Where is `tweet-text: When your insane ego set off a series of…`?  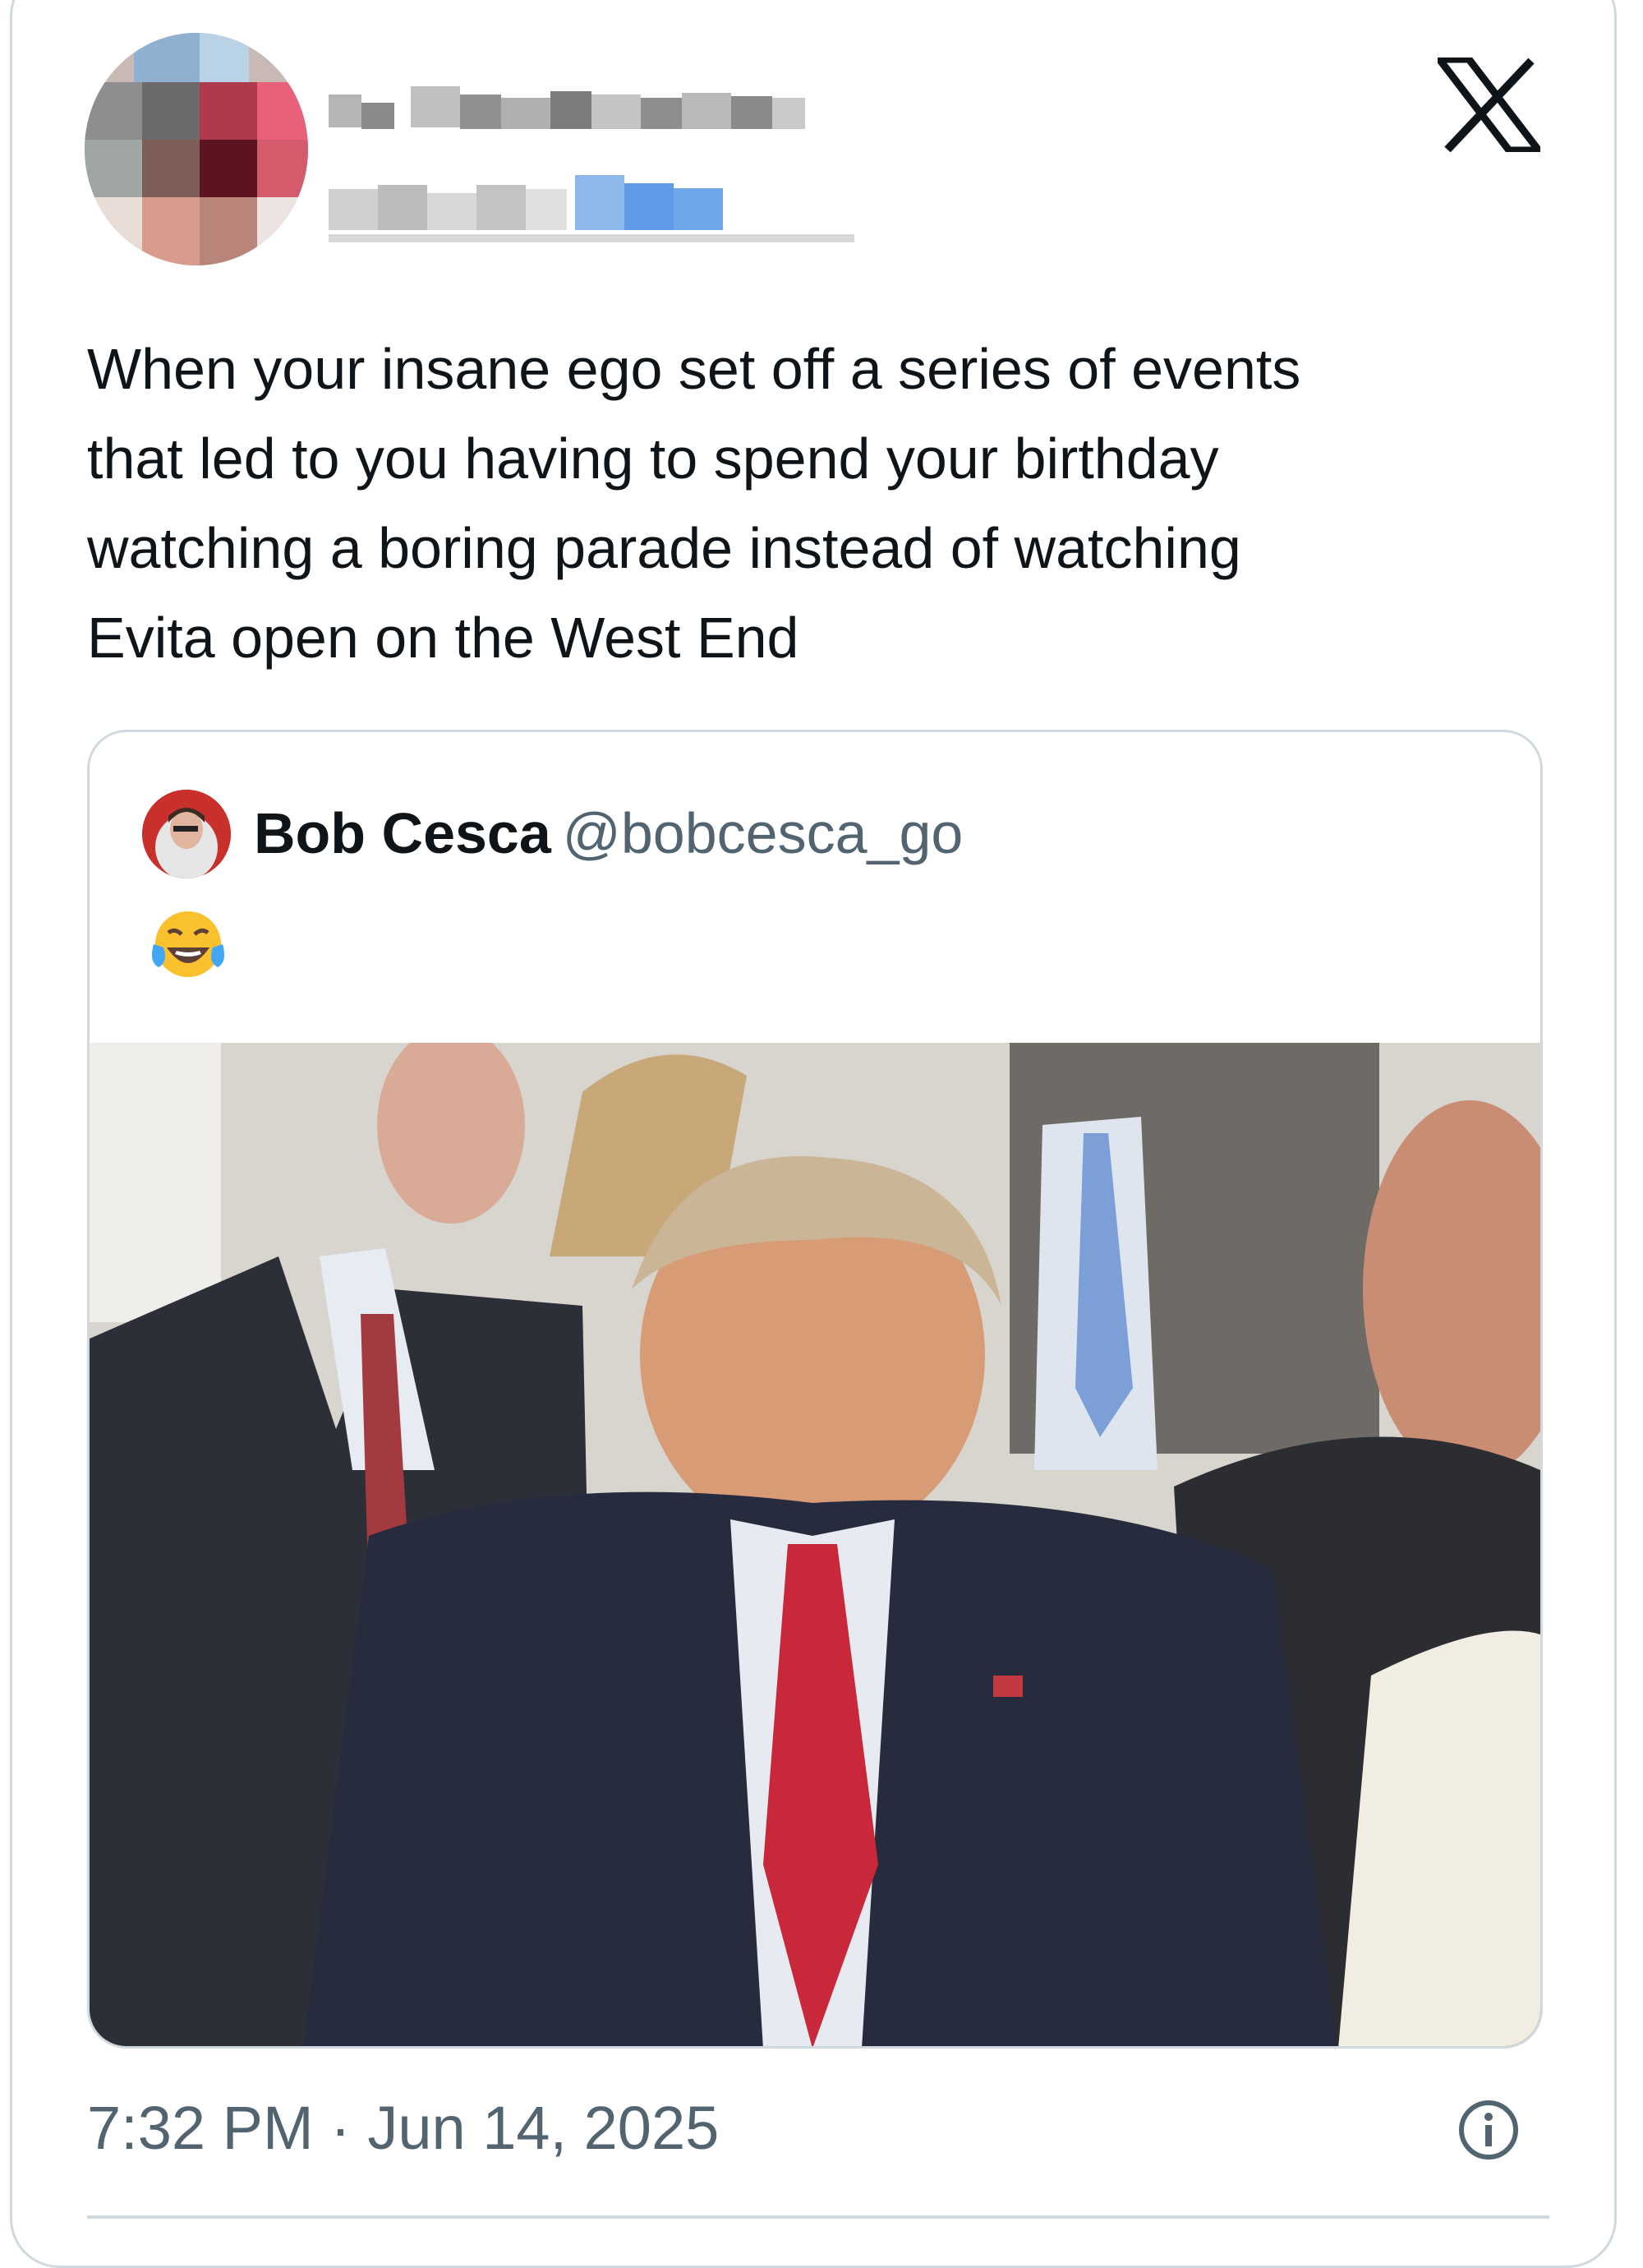 tweet-text: When your insane ego set off a series of… is located at coordinates (694, 504).